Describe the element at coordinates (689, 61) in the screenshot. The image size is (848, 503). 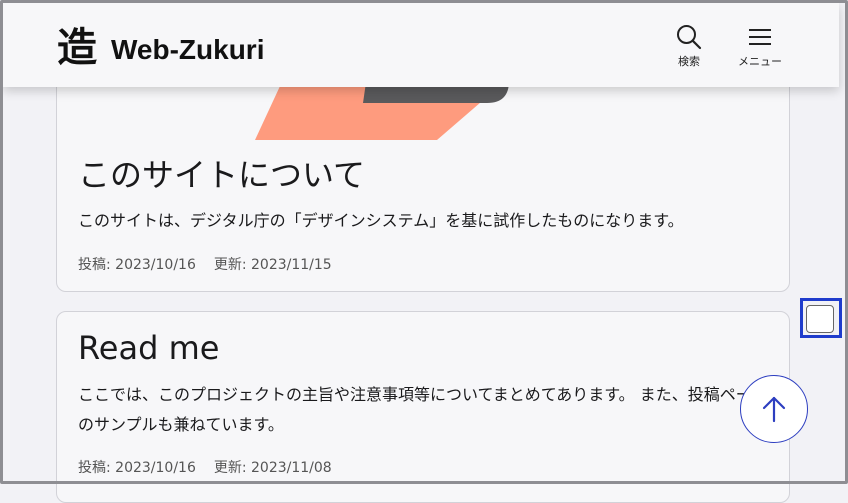
I see `search-label: 検索` at that location.